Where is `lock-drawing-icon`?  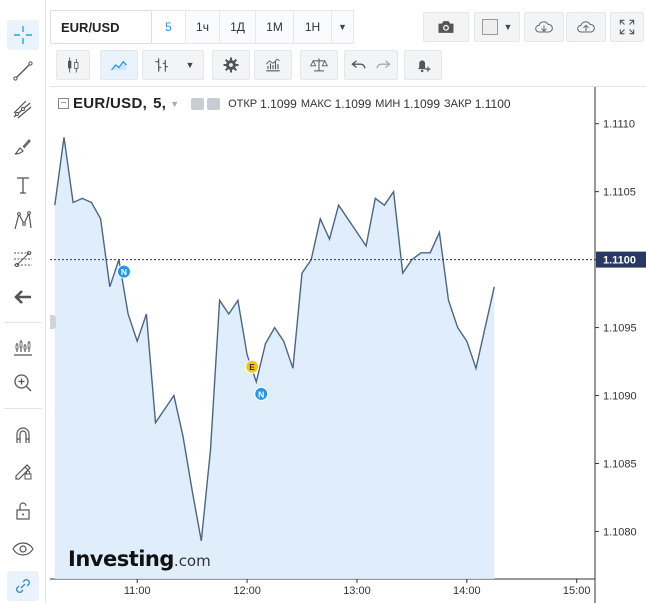
lock-drawing-icon is located at coordinates (23, 472).